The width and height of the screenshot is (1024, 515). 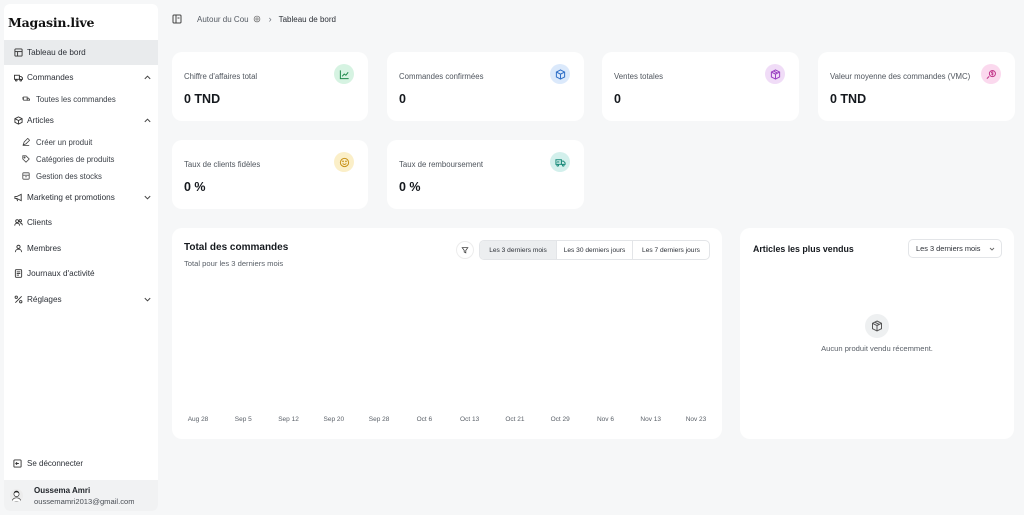 What do you see at coordinates (81, 222) in the screenshot?
I see `sidebar-item-clients: Clients` at bounding box center [81, 222].